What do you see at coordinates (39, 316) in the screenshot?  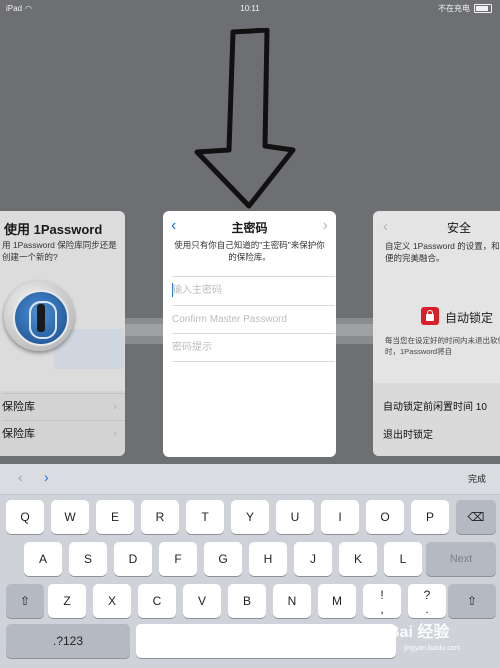 I see `1password-logo` at bounding box center [39, 316].